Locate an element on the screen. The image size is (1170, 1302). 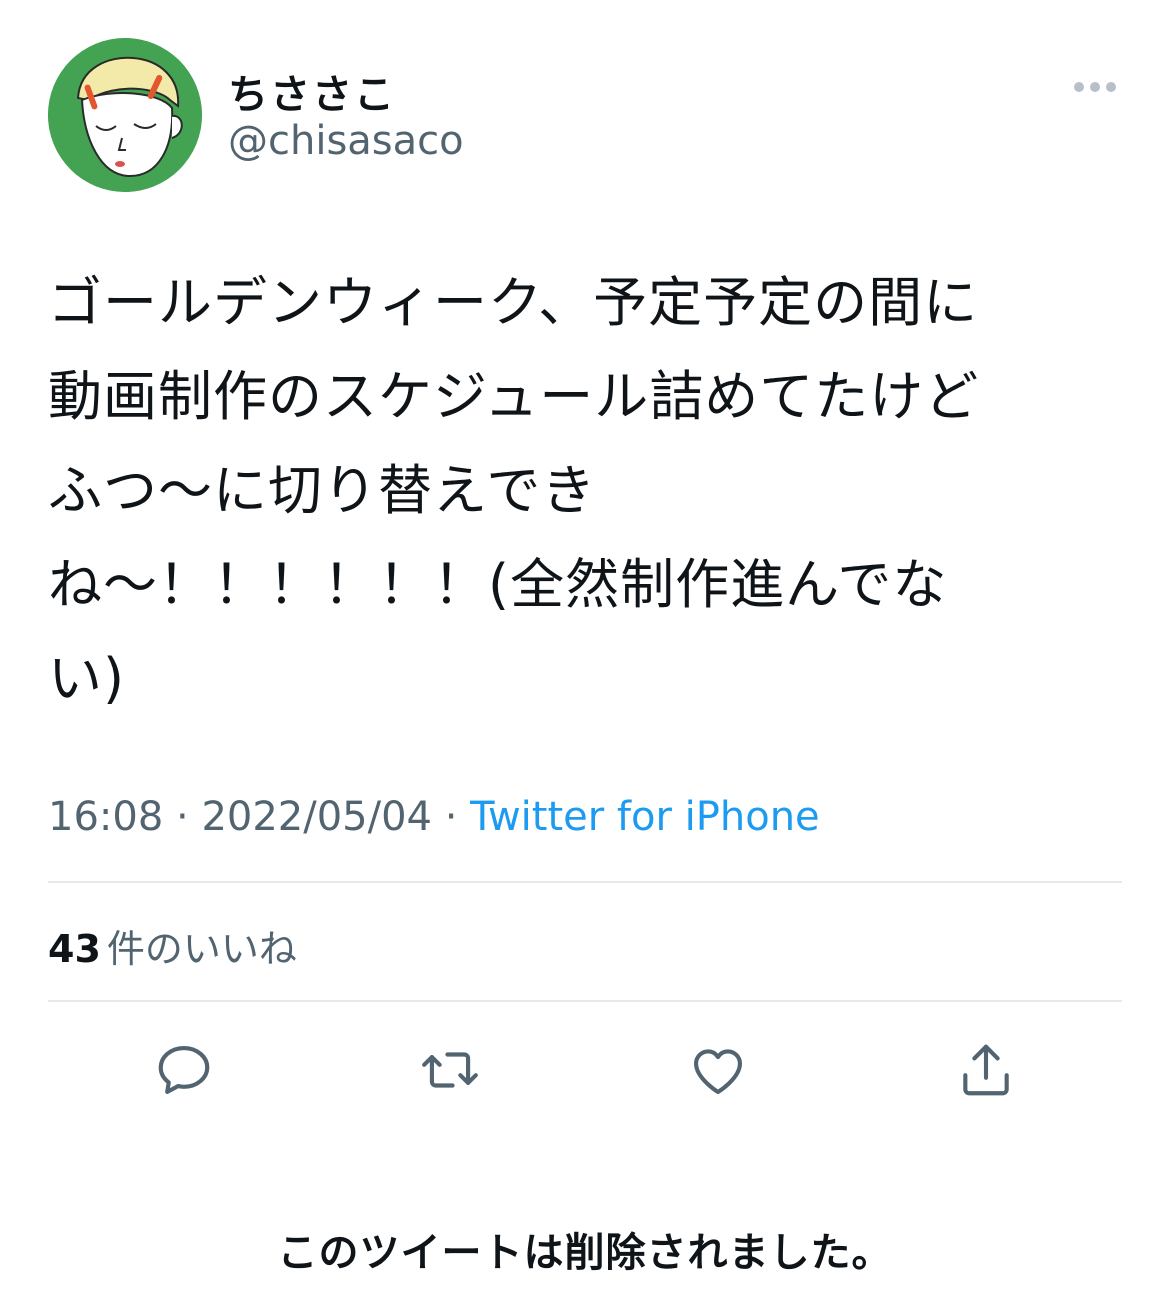
share-button is located at coordinates (986, 1070).